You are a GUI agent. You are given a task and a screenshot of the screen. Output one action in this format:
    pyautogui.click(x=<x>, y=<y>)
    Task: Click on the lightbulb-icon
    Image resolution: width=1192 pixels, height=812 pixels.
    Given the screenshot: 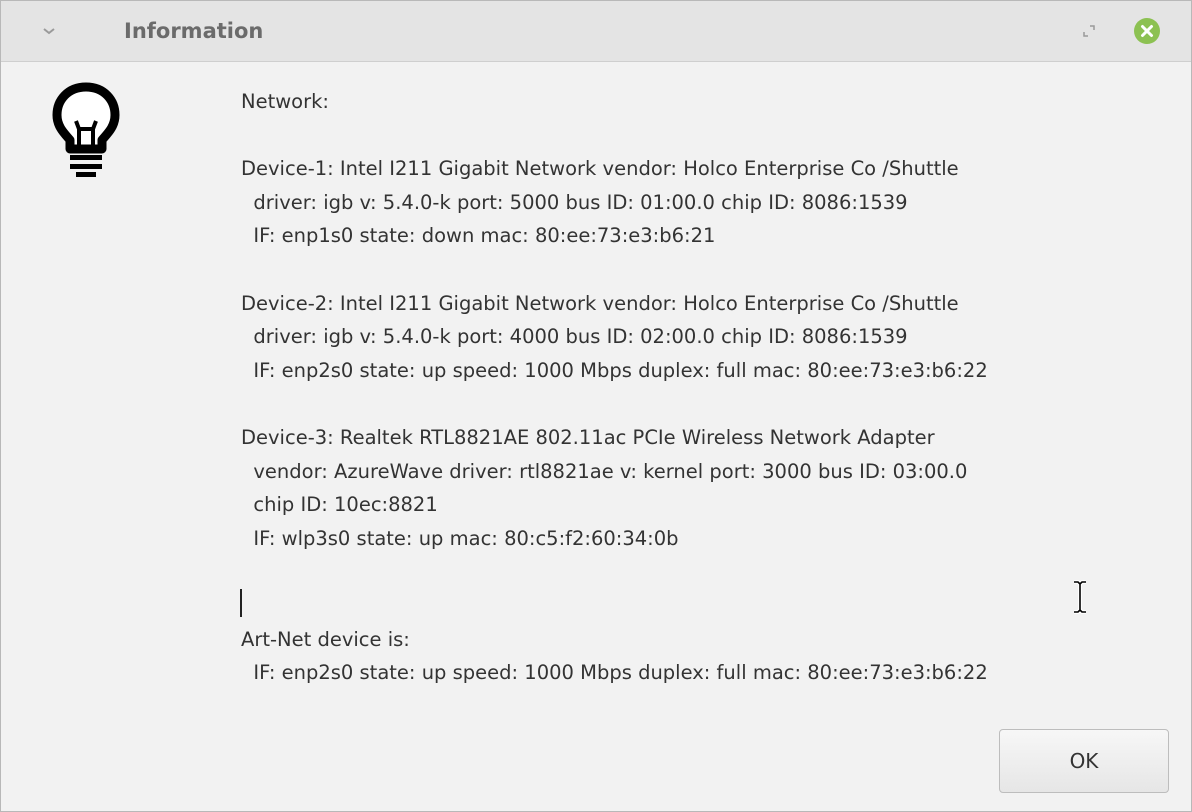 What is the action you would take?
    pyautogui.click(x=86, y=131)
    